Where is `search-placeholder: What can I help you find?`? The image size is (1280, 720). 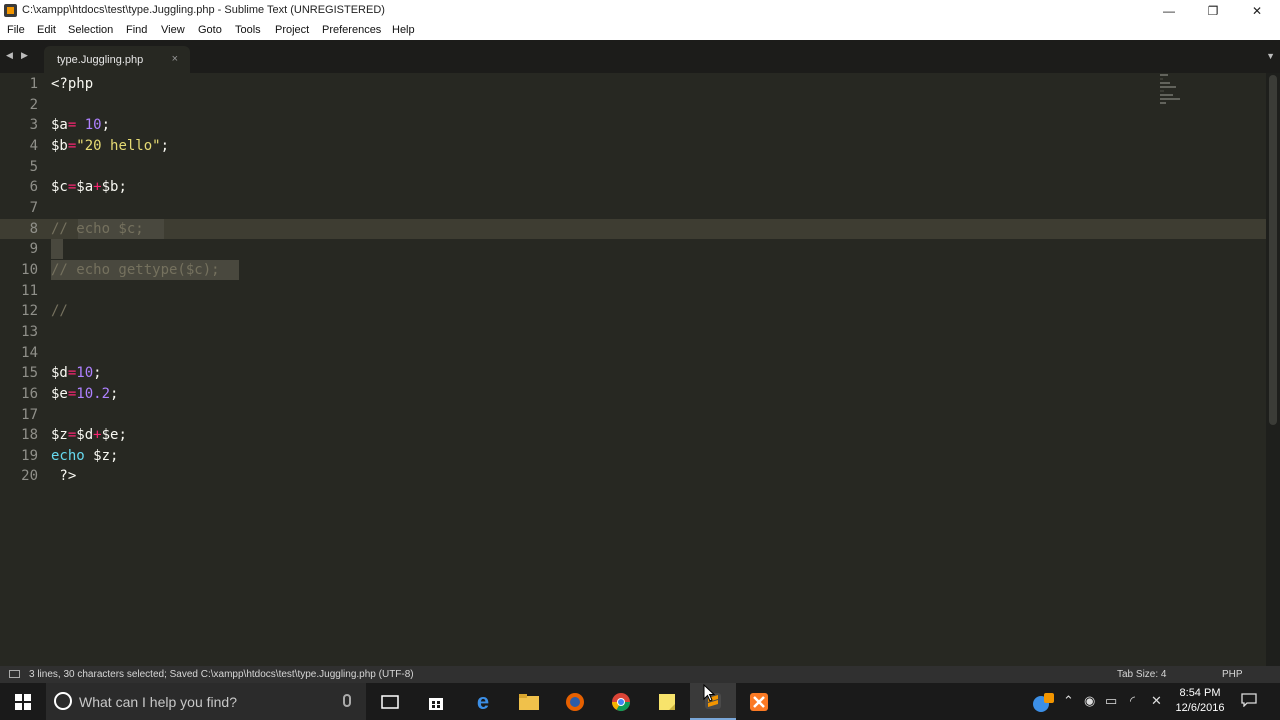
search-placeholder: What can I help you find? is located at coordinates (158, 702).